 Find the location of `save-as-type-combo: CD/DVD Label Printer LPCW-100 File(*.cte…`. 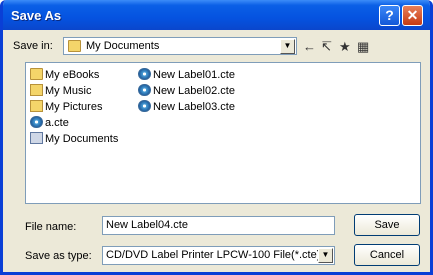

save-as-type-combo: CD/DVD Label Printer LPCW-100 File(*.cte… is located at coordinates (218, 255).